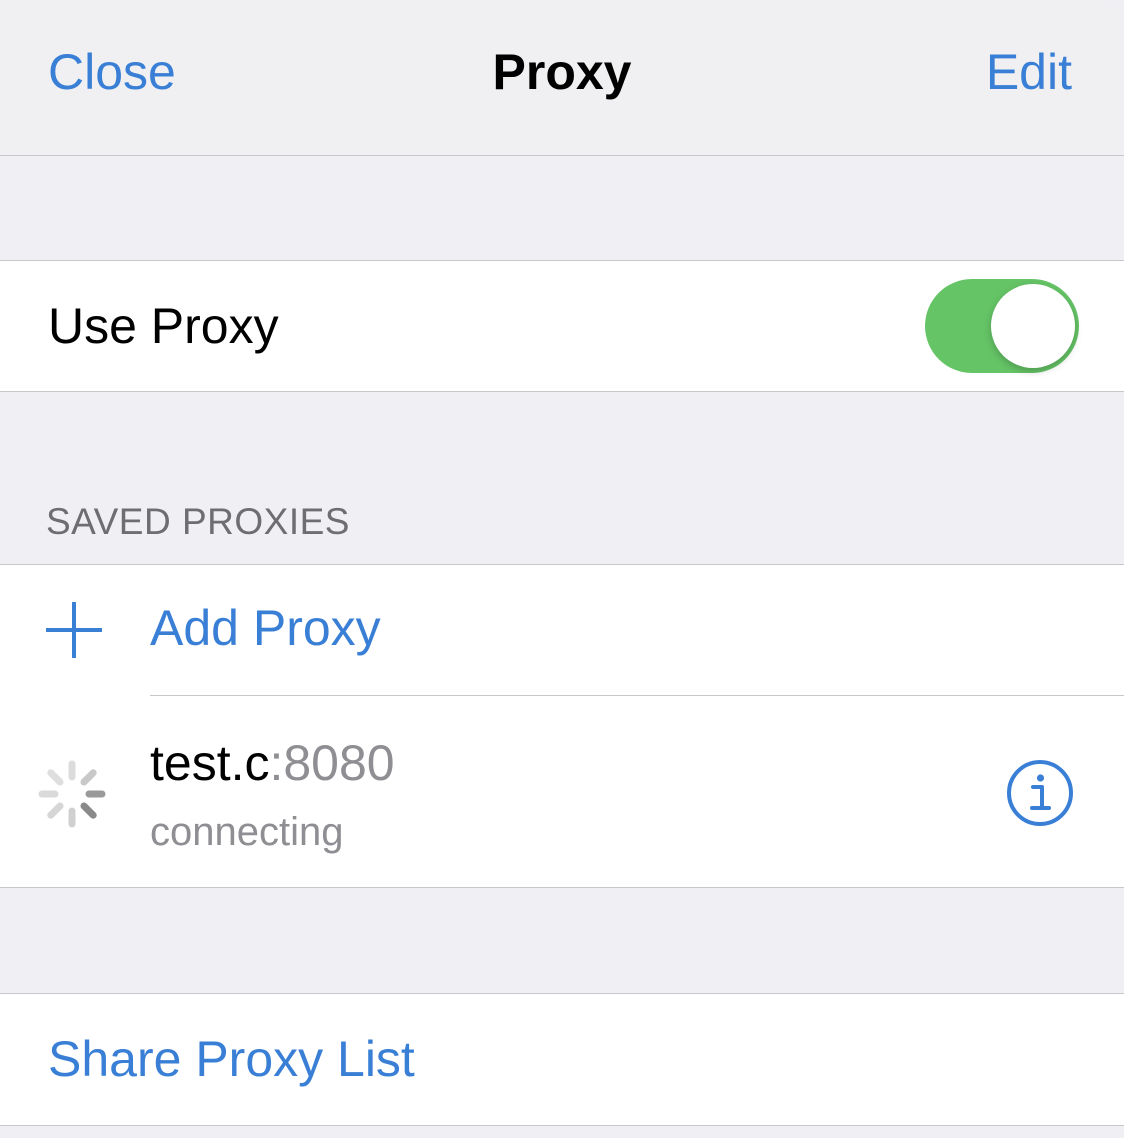 The width and height of the screenshot is (1124, 1138). Describe the element at coordinates (231, 1059) in the screenshot. I see `share-proxy-list-button: Share Proxy List` at that location.